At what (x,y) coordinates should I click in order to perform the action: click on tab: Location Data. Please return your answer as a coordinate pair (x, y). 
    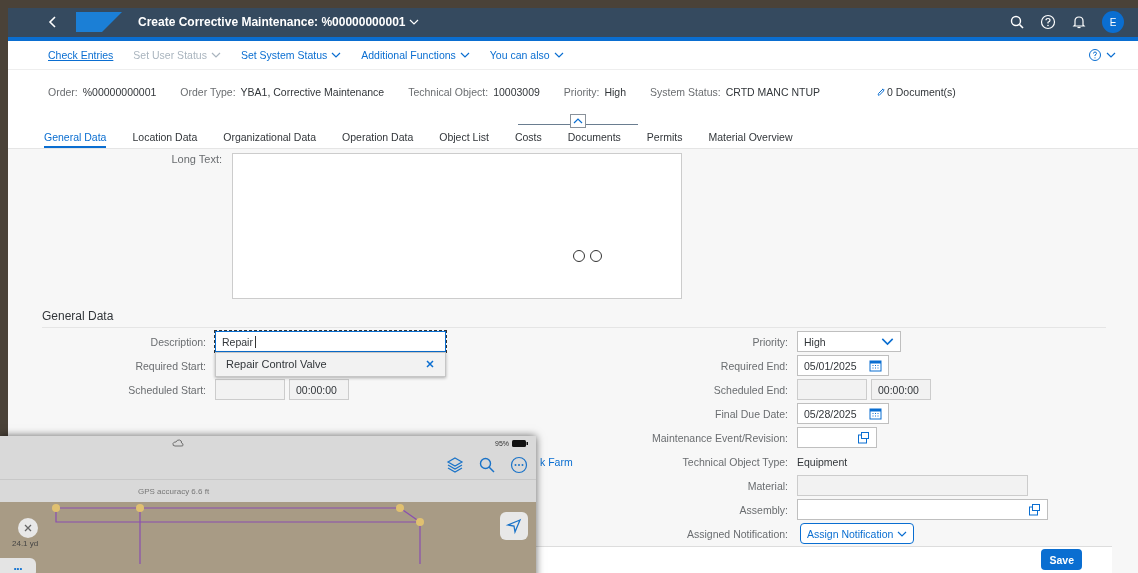
    Looking at the image, I should click on (165, 139).